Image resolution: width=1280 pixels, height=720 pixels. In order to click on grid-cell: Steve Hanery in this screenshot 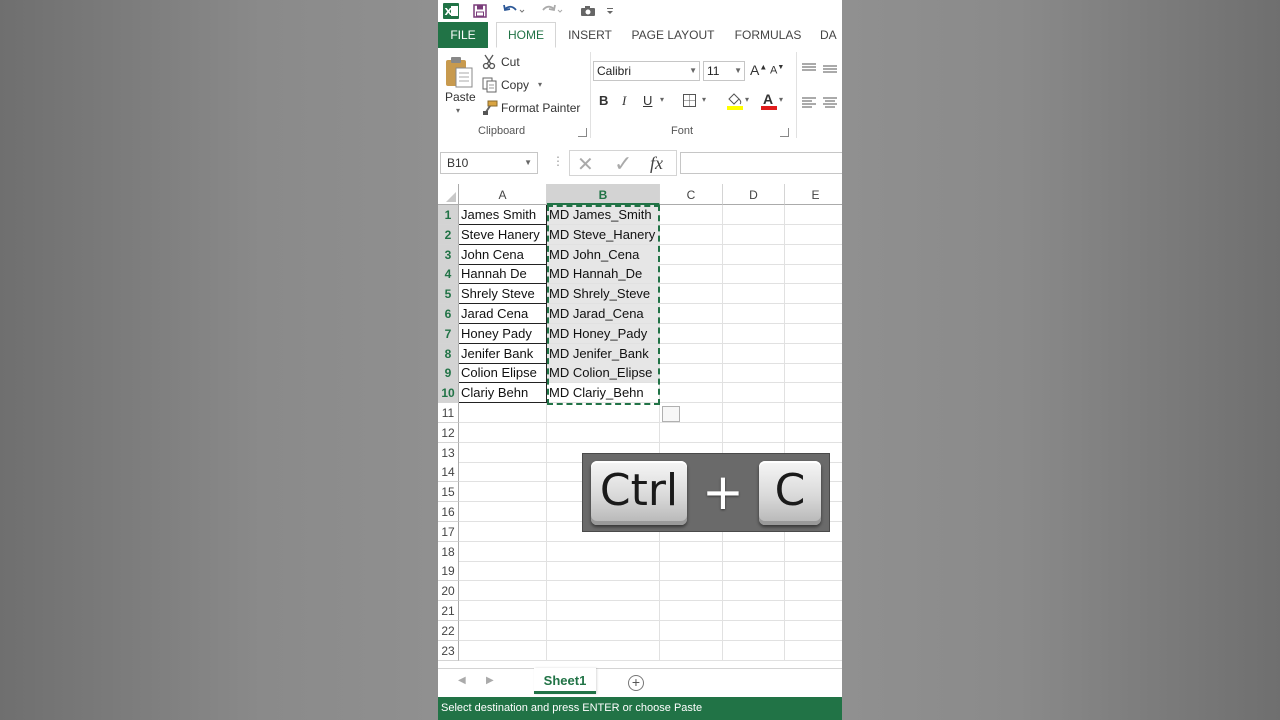, I will do `click(503, 234)`.